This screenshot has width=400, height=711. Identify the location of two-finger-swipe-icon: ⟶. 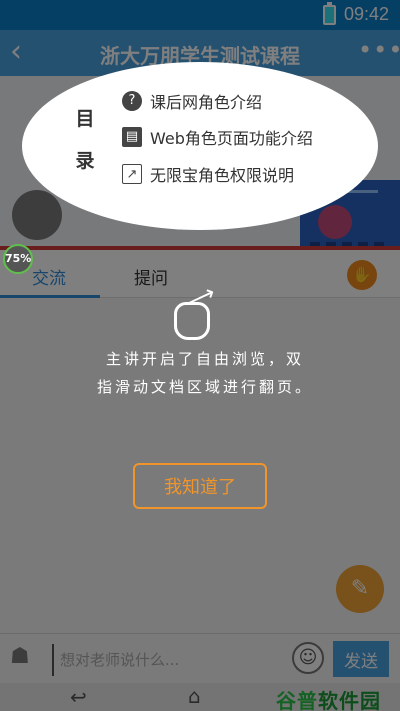
(198, 311).